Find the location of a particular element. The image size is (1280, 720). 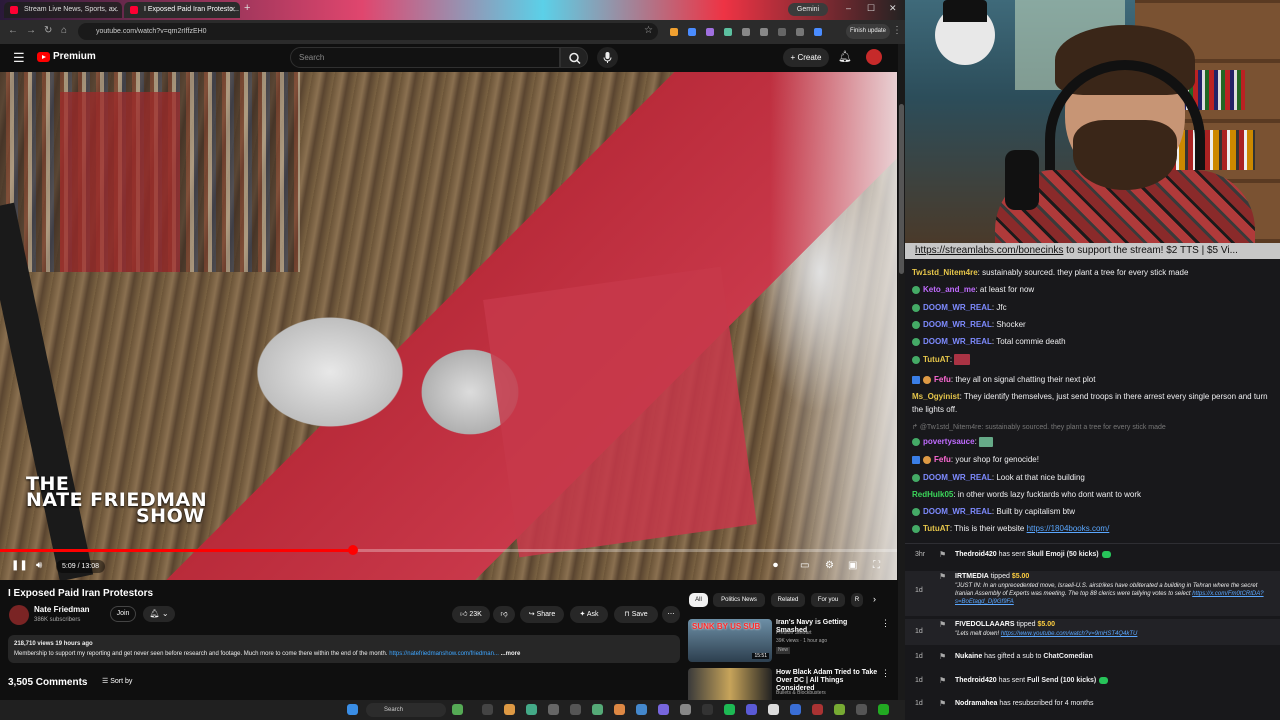

ask-button: ✦ Ask is located at coordinates (589, 614).